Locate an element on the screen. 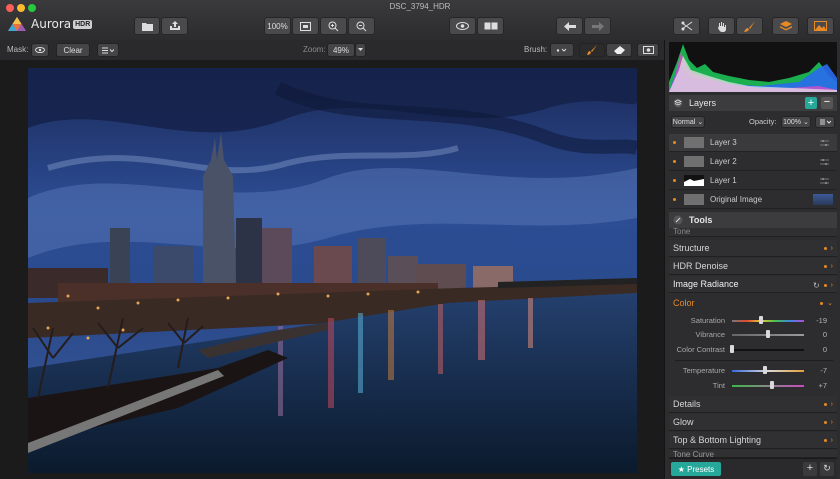 Image resolution: width=840 pixels, height=479 pixels. landscape-icon is located at coordinates (820, 26).